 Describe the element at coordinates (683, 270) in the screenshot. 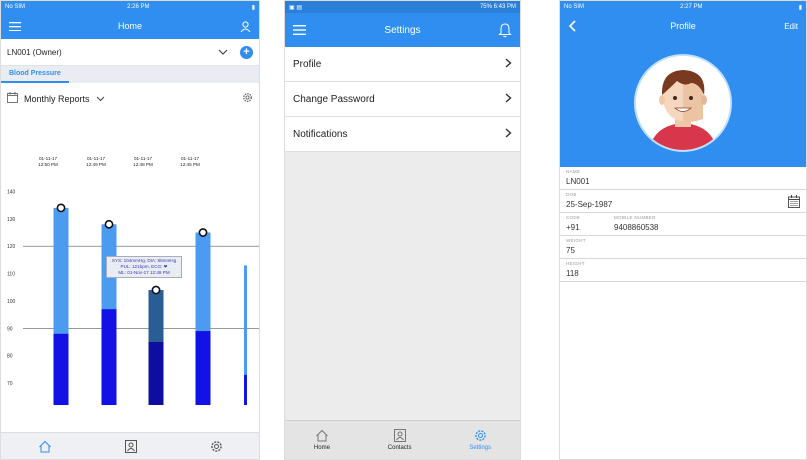

I see `height-field: HEIGHT 118` at that location.